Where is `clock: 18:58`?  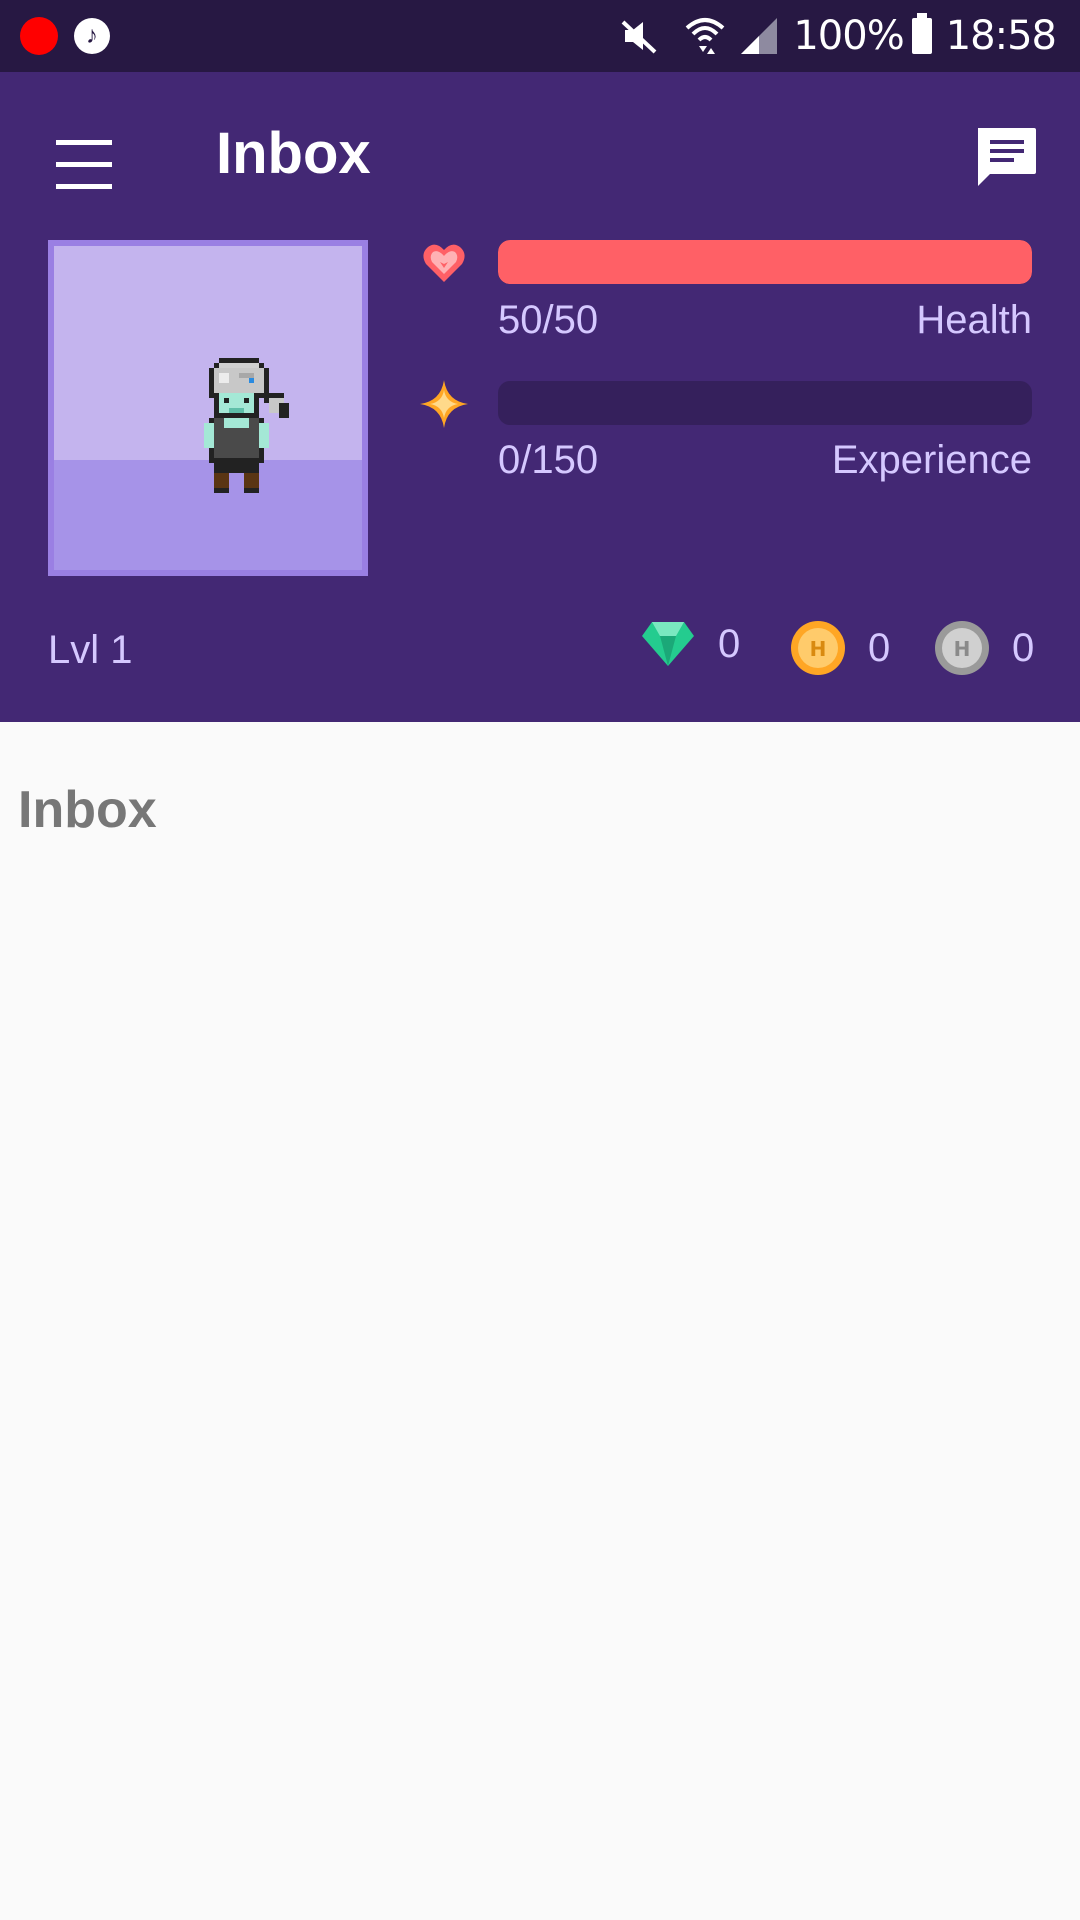
clock: 18:58 is located at coordinates (1001, 36).